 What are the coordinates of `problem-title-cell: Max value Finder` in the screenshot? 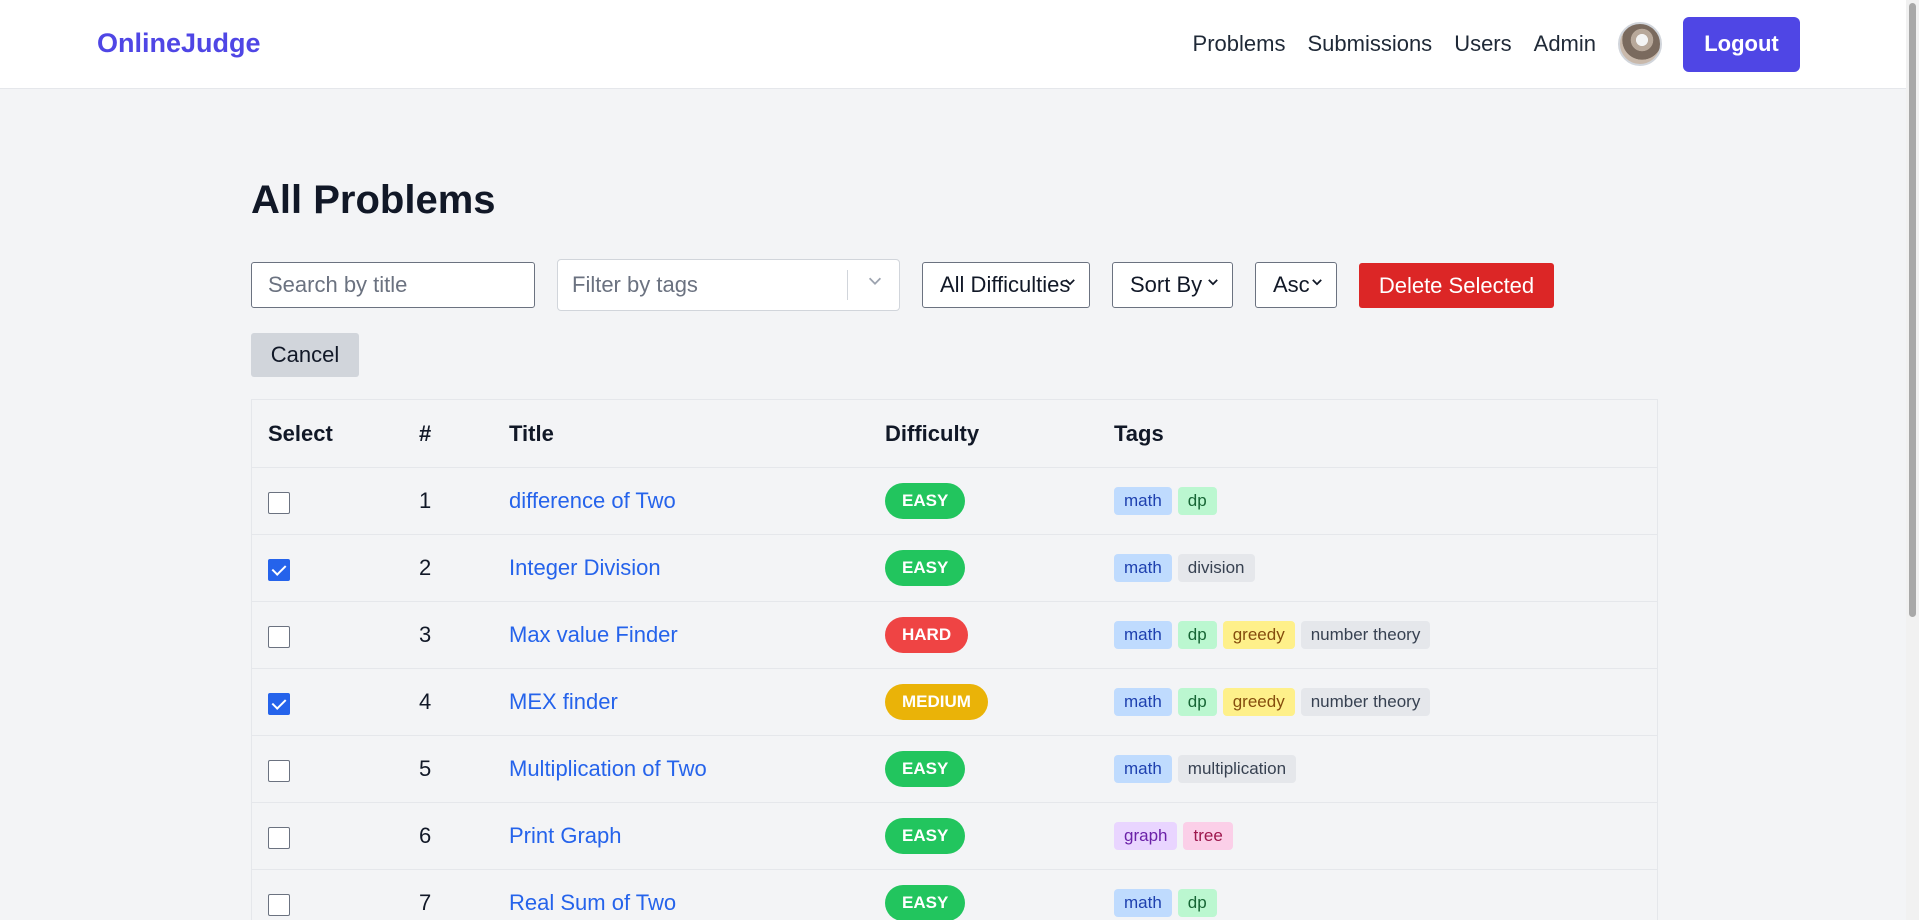 It's located at (593, 635).